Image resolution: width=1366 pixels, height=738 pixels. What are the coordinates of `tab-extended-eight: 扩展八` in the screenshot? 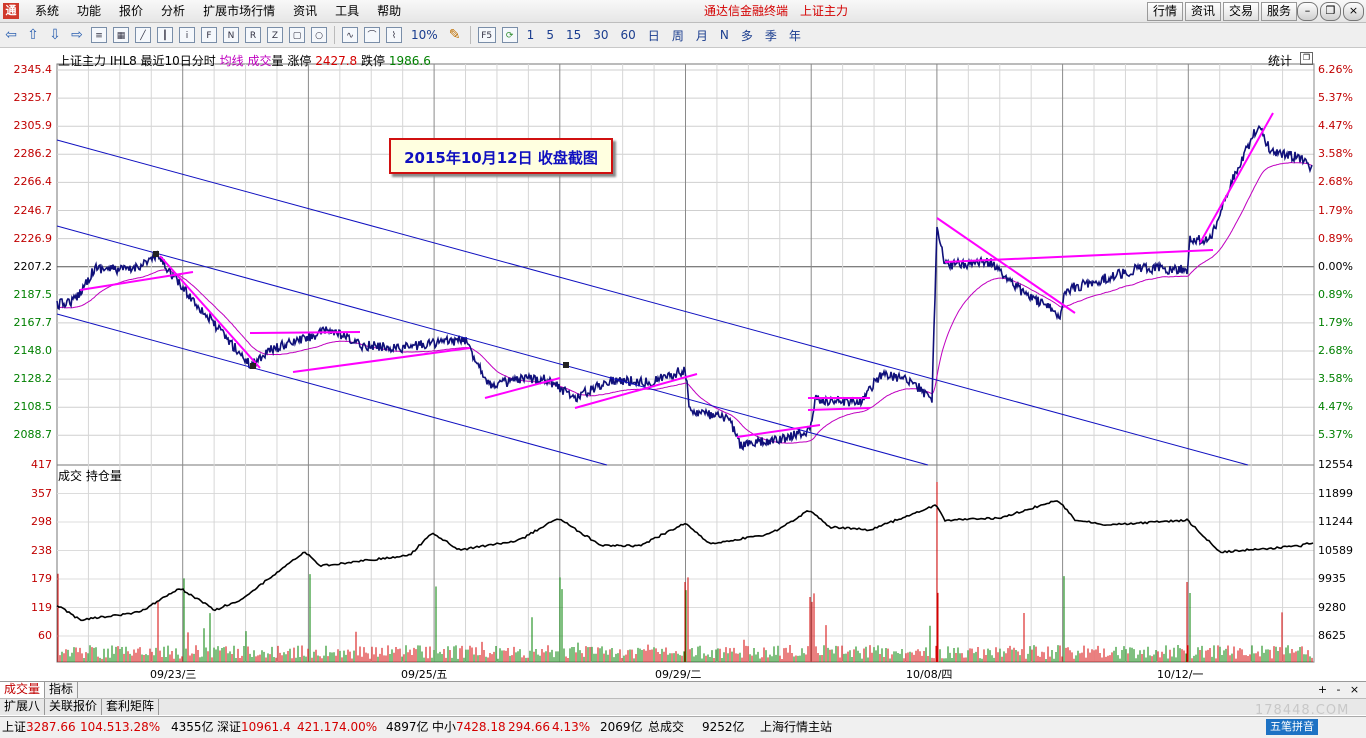 It's located at (23, 707).